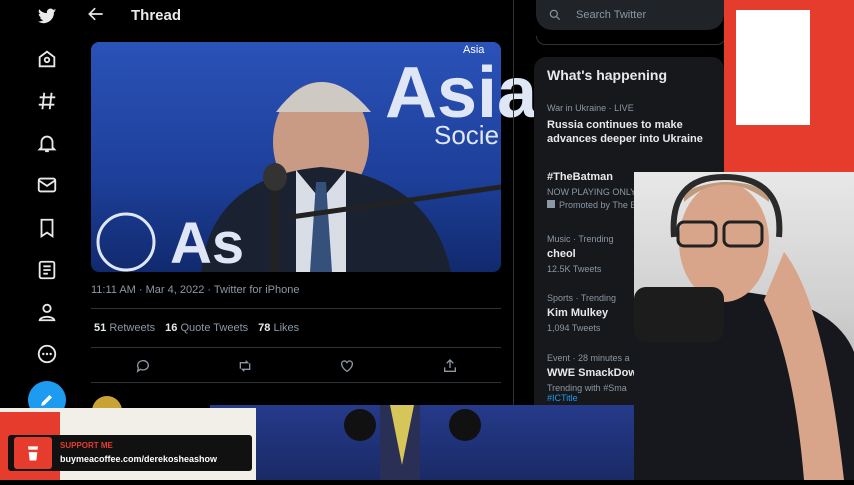 This screenshot has width=854, height=485. Describe the element at coordinates (206, 328) in the screenshot. I see `quote-tweets-stat: 16 Quote Tweets` at that location.